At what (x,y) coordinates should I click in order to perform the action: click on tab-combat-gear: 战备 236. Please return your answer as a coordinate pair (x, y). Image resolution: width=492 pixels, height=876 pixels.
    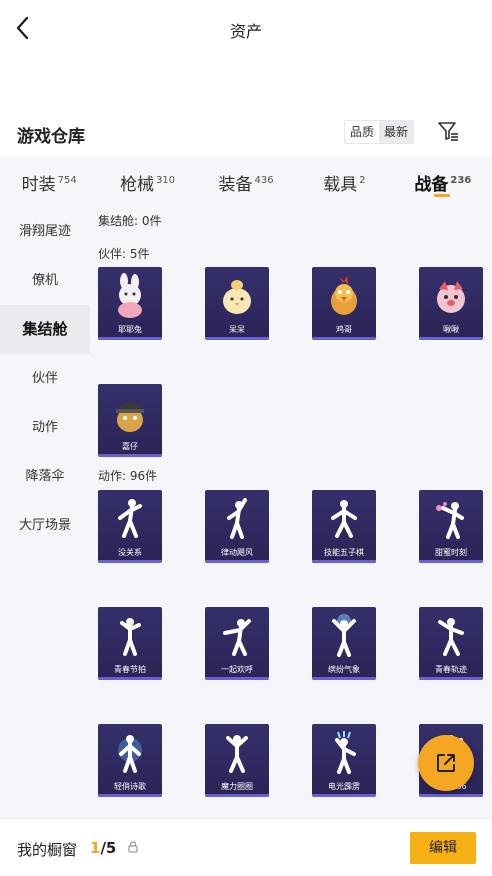
    Looking at the image, I should click on (443, 182).